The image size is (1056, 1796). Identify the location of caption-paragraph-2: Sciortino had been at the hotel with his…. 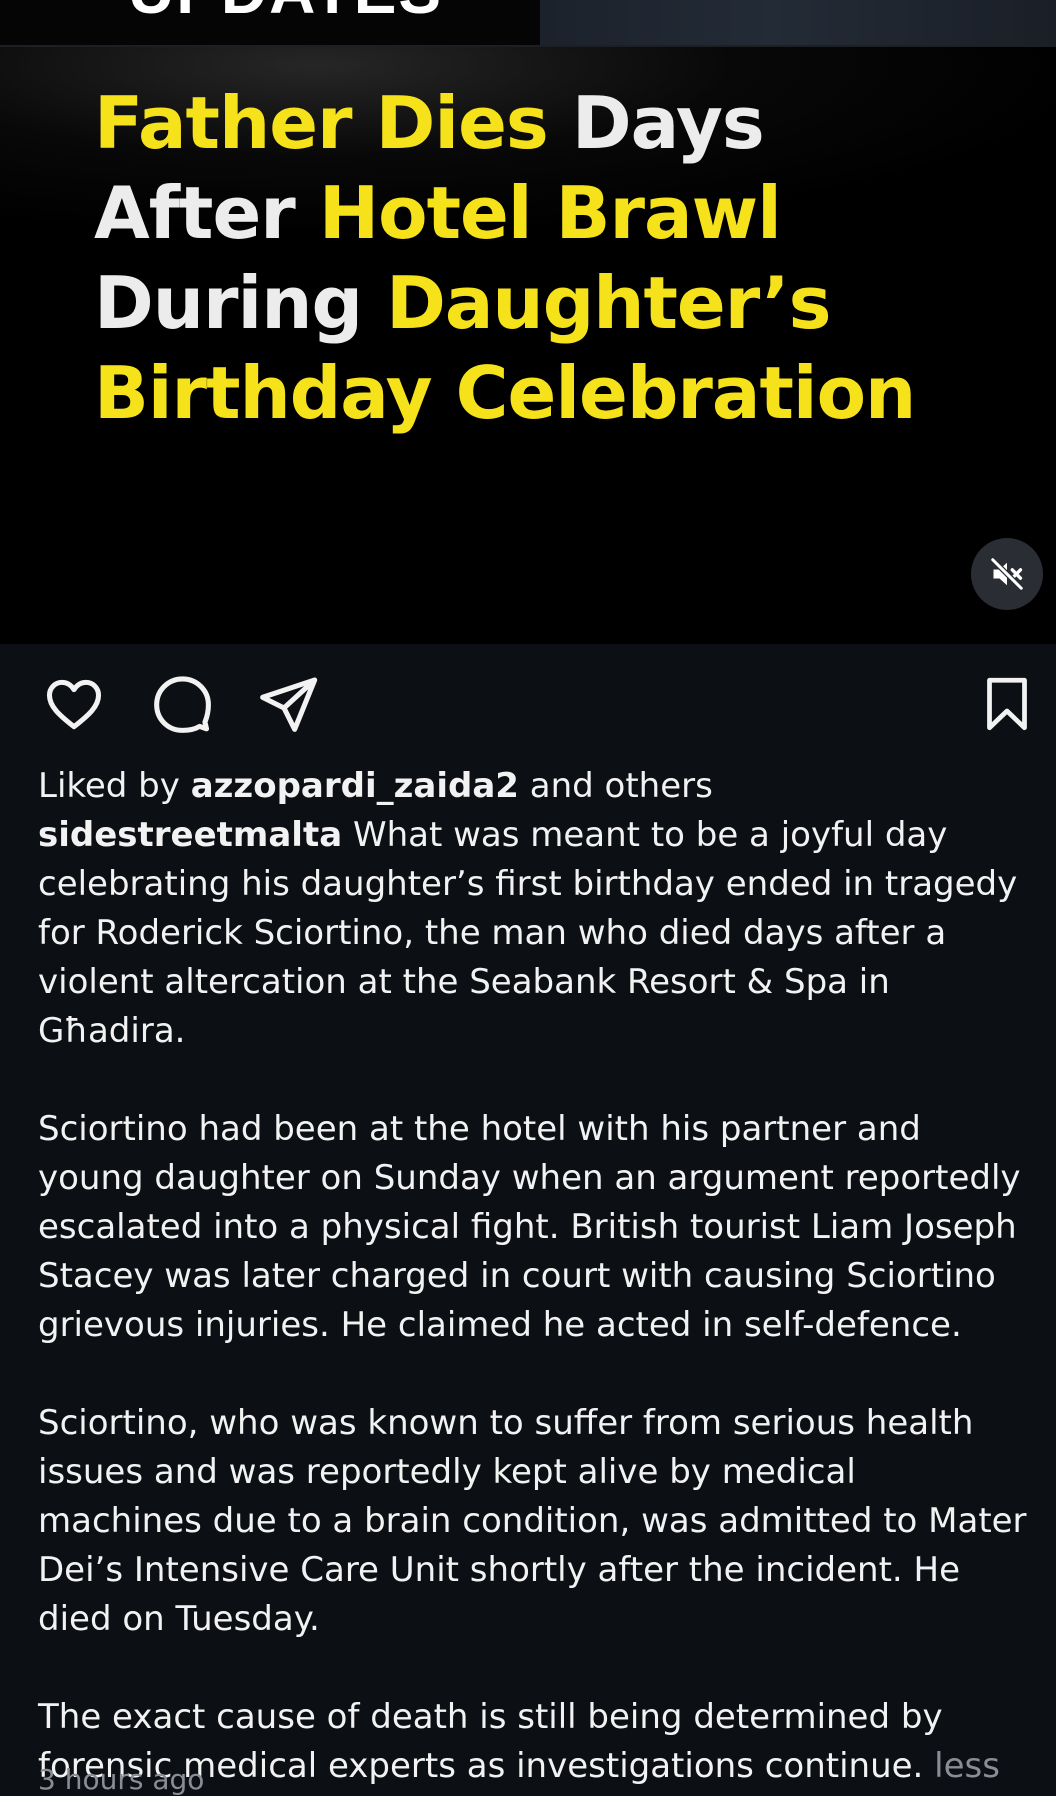
(529, 1227).